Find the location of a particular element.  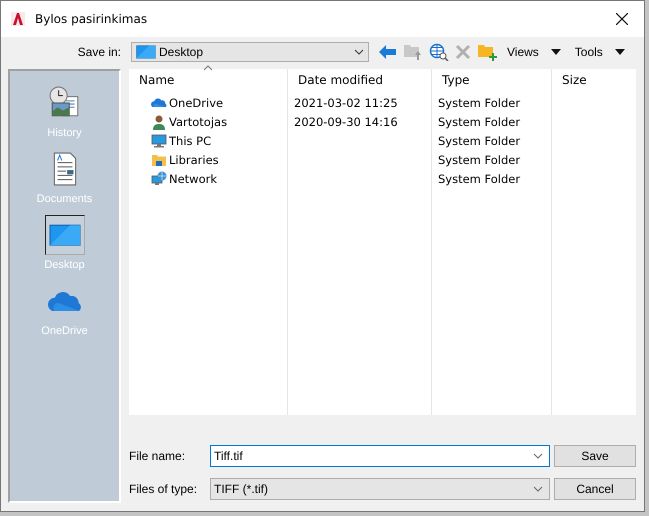

back-arrow-icon is located at coordinates (388, 52).